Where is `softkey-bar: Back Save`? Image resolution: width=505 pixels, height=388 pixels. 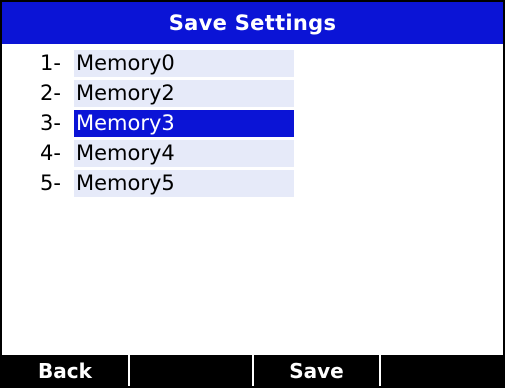
softkey-bar: Back Save is located at coordinates (252, 370).